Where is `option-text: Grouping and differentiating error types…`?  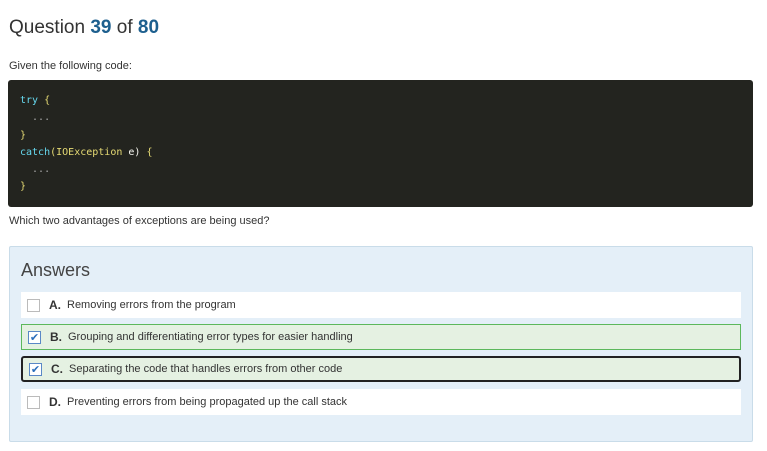
option-text: Grouping and differentiating error types… is located at coordinates (210, 337).